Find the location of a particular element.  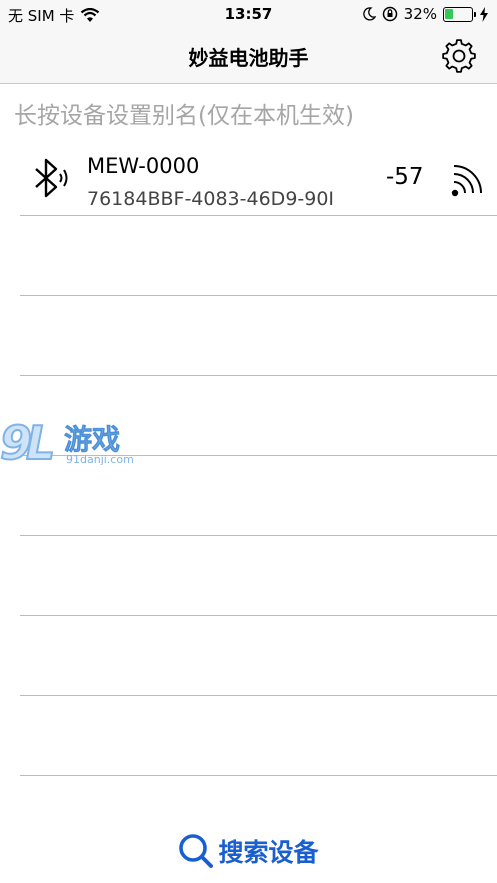

search-devices-button: 搜索设备 is located at coordinates (248, 851).